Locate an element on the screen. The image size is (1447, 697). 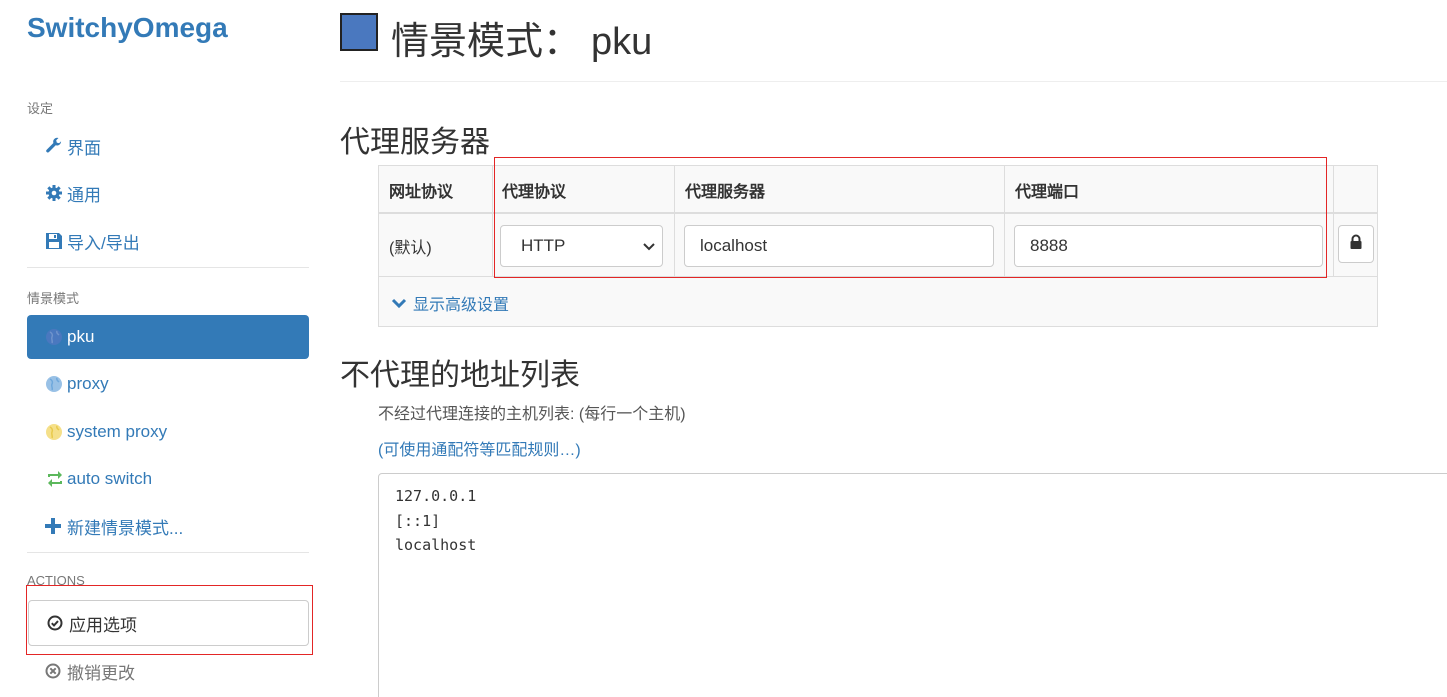
bypass-help-text: 不经过代理连接的主机列表: (每行一个主机) is located at coordinates (532, 414).